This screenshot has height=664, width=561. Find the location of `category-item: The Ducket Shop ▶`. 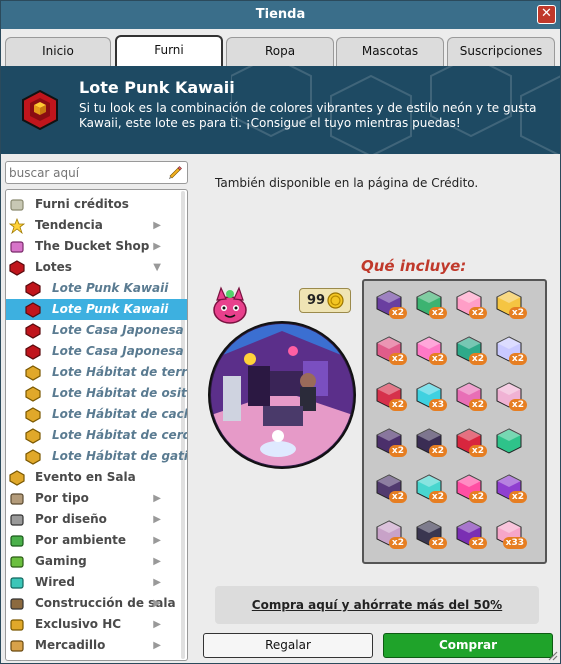

category-item: The Ducket Shop ▶ is located at coordinates (96, 246).